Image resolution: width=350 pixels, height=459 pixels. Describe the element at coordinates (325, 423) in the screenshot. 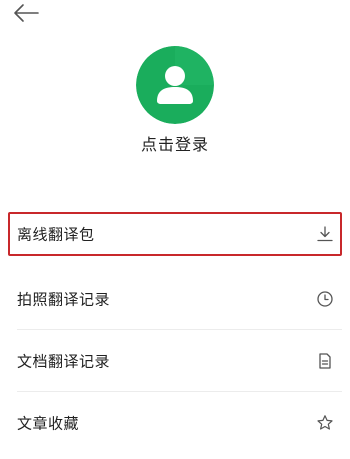

I see `star-icon` at that location.